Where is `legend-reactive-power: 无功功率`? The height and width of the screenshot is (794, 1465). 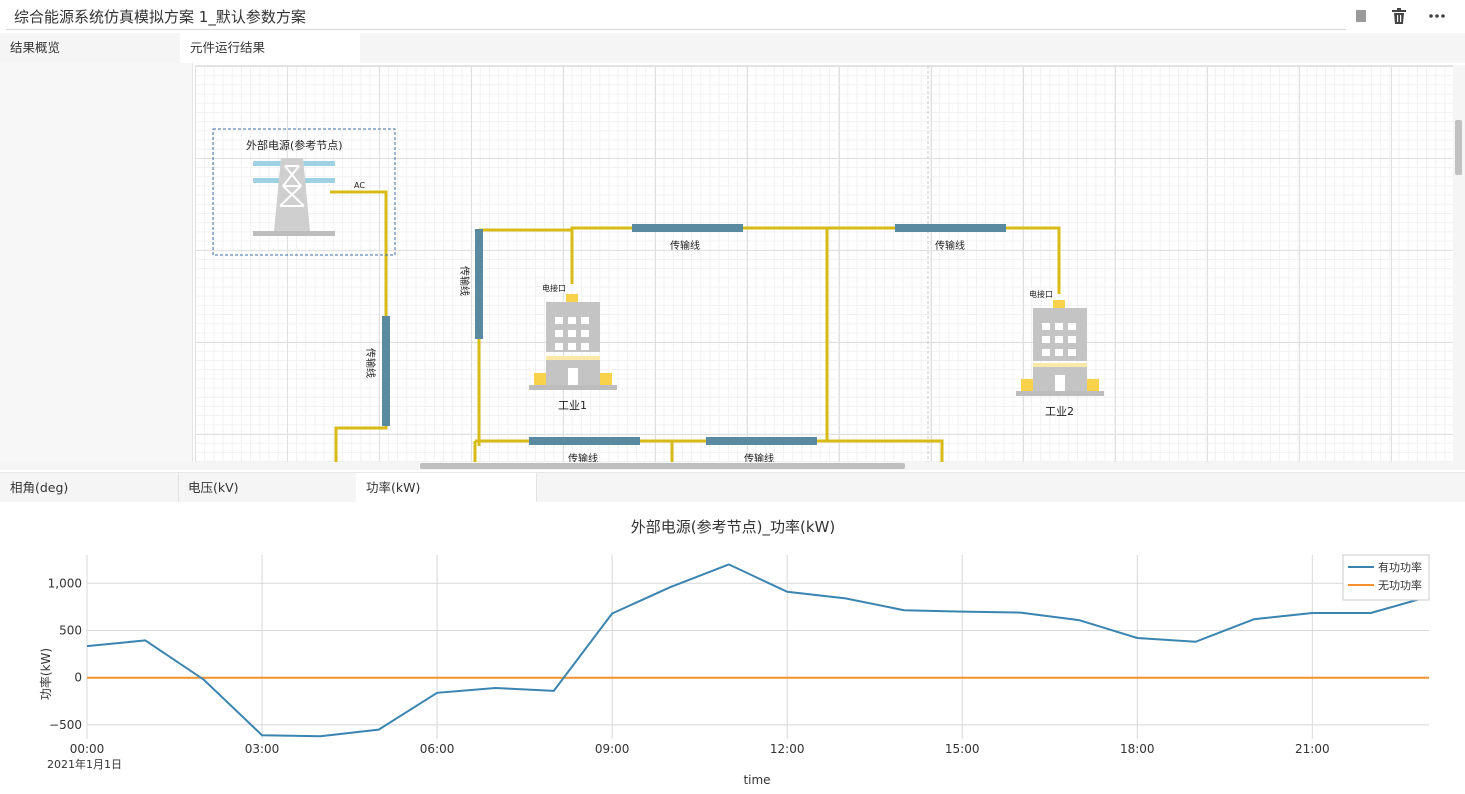
legend-reactive-power: 无功功率 is located at coordinates (1400, 585).